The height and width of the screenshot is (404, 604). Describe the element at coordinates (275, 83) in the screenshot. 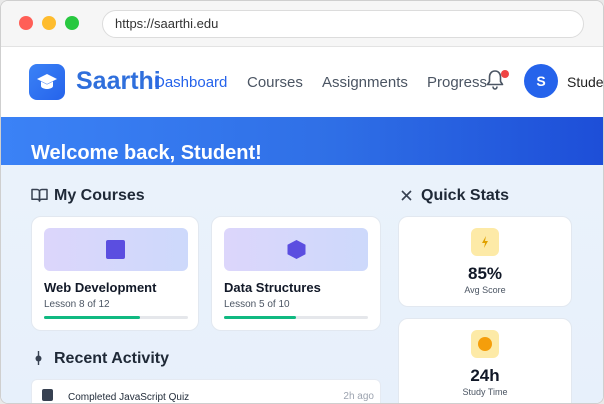

I see `nav-courses: Courses` at that location.